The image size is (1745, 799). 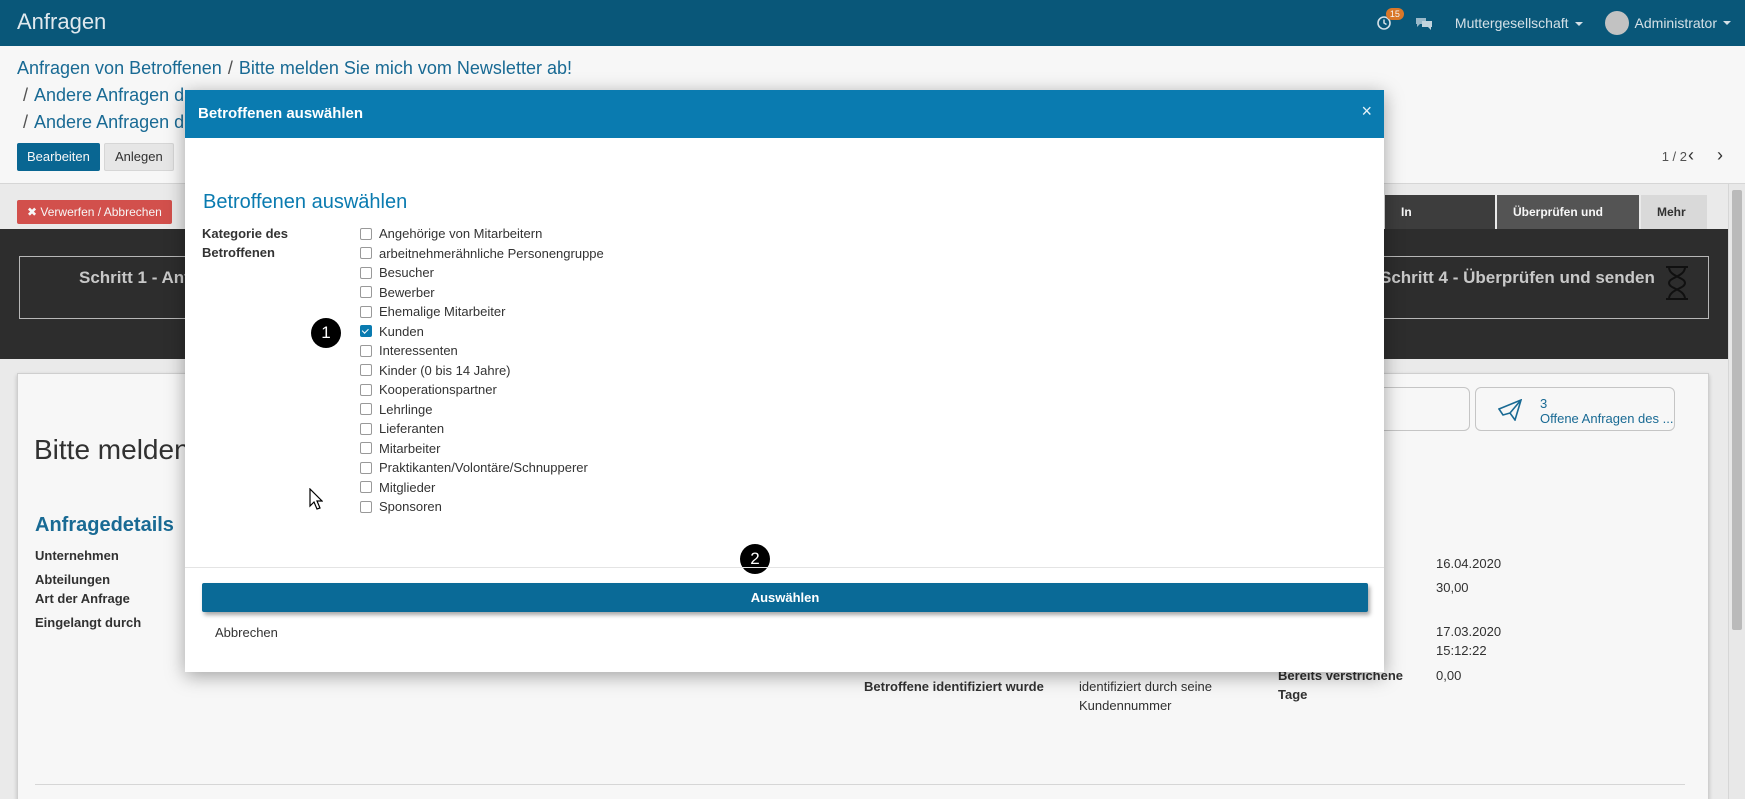 I want to click on category-label: Kategorie des Betroffenen, so click(x=245, y=243).